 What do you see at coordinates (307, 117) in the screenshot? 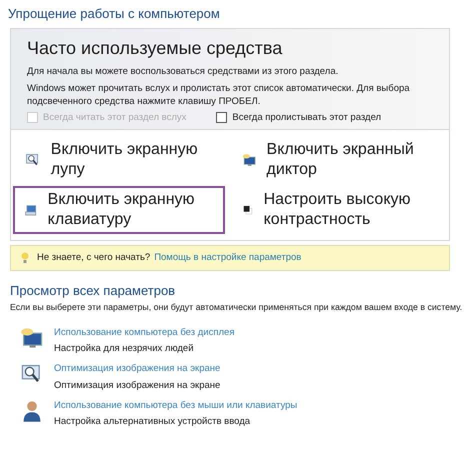
I see `checkbox-label: Всегда пролистывать этот раздел` at bounding box center [307, 117].